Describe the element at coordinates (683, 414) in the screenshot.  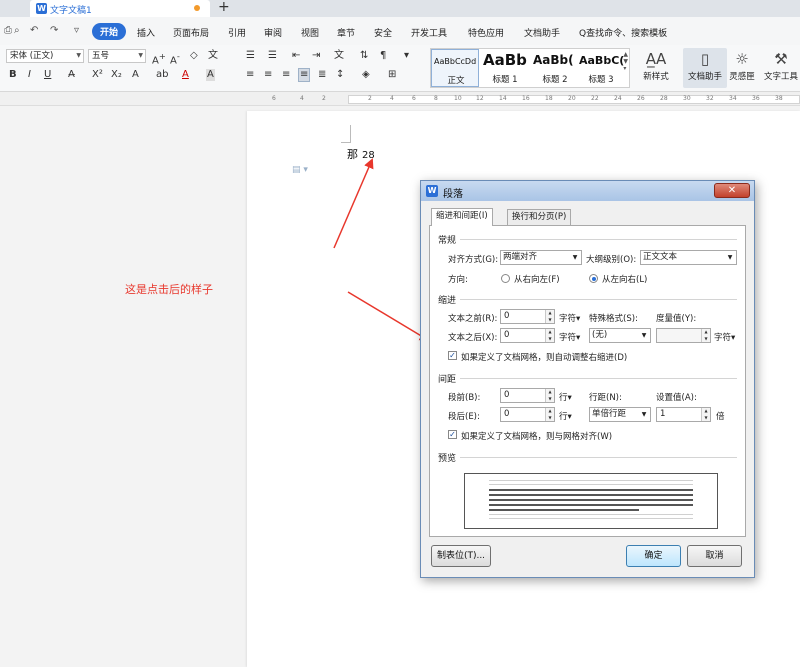
I see `setting-value-input: 1 ▲ ▼` at that location.